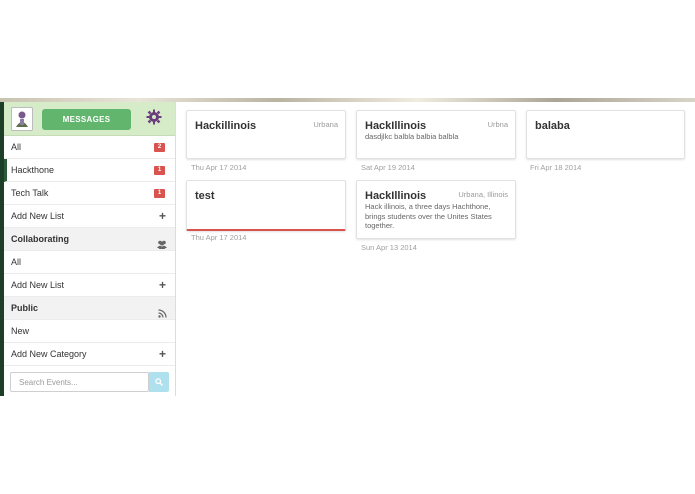 The height and width of the screenshot is (494, 695). What do you see at coordinates (266, 134) in the screenshot?
I see `event-card: Hackillinois Urbana` at bounding box center [266, 134].